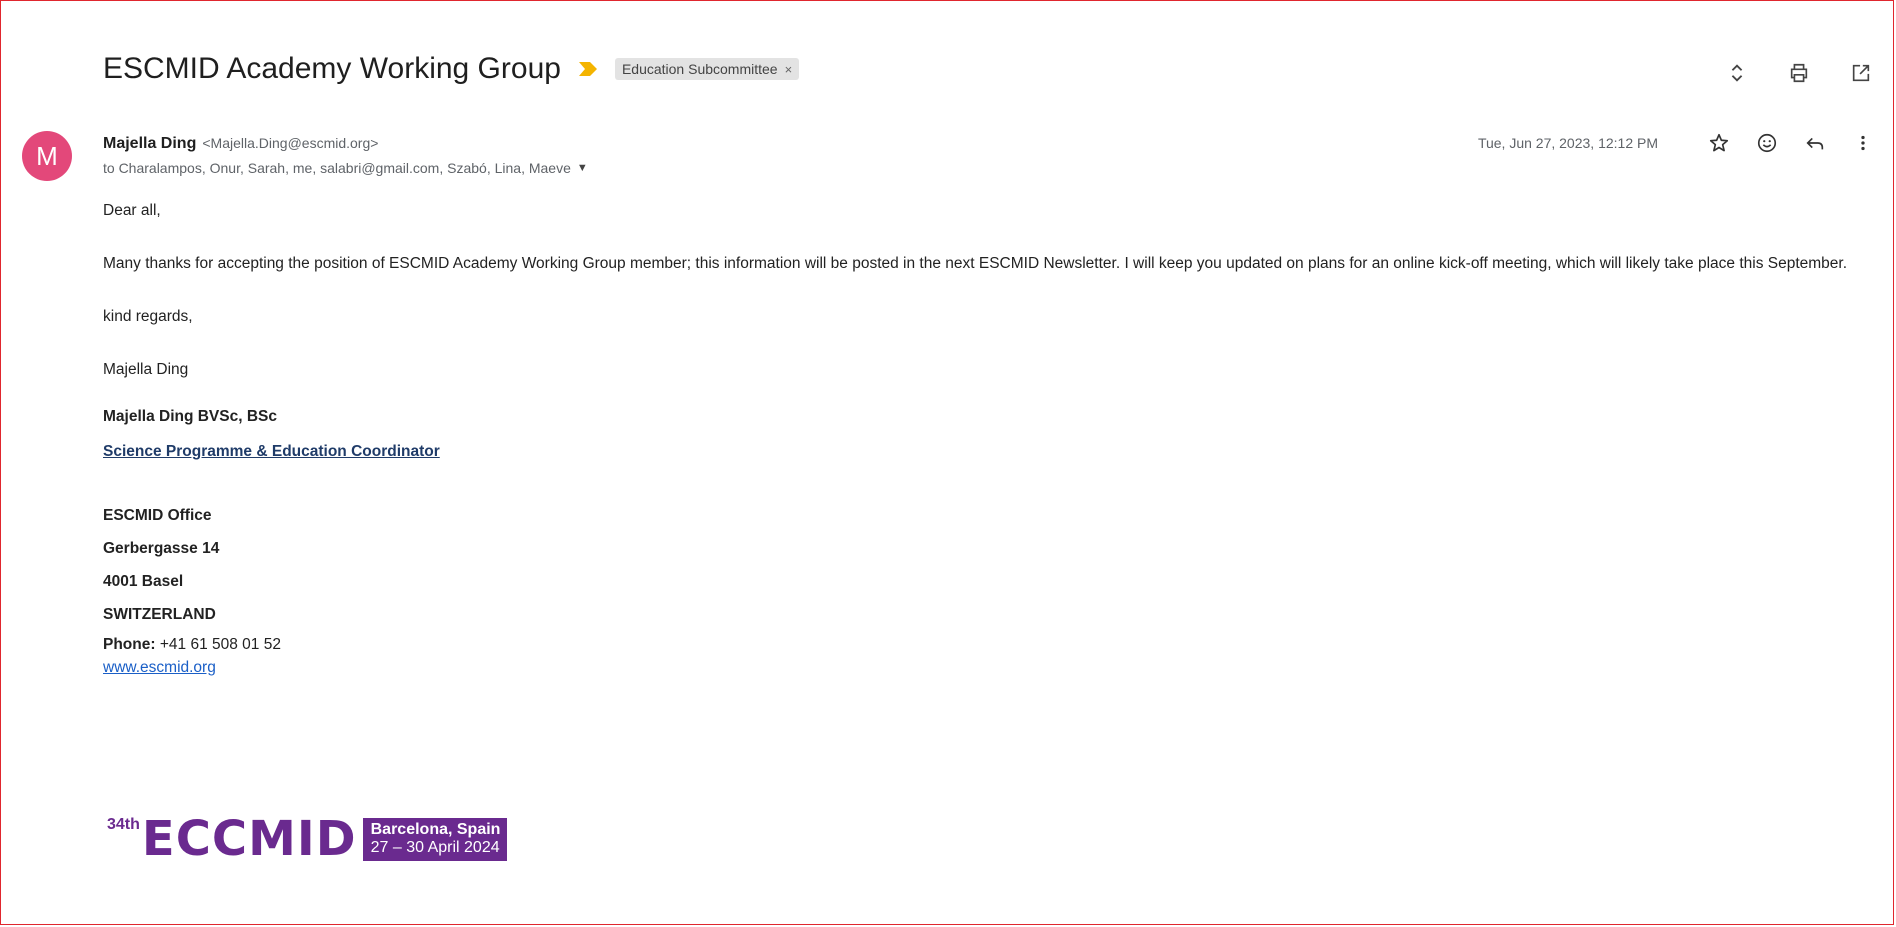  I want to click on label-text: Education Subcommittee, so click(699, 69).